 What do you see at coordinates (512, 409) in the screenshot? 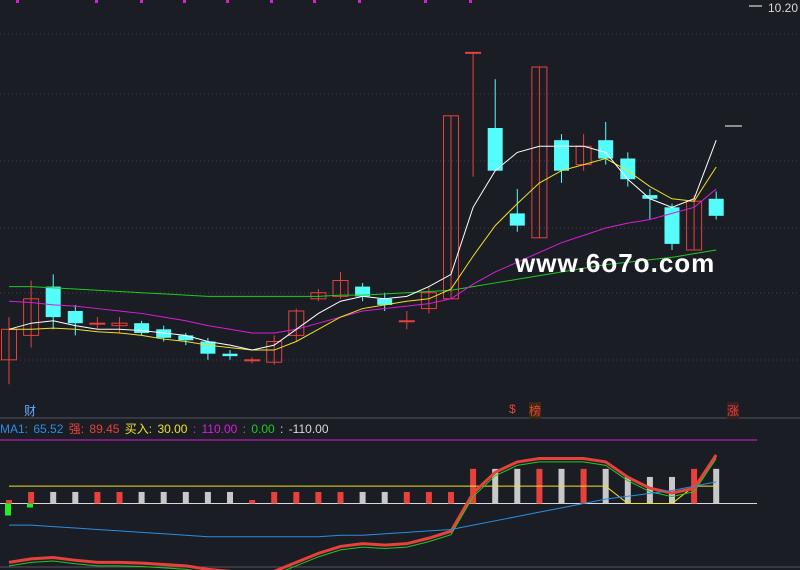
I see `tag-dollar: $` at bounding box center [512, 409].